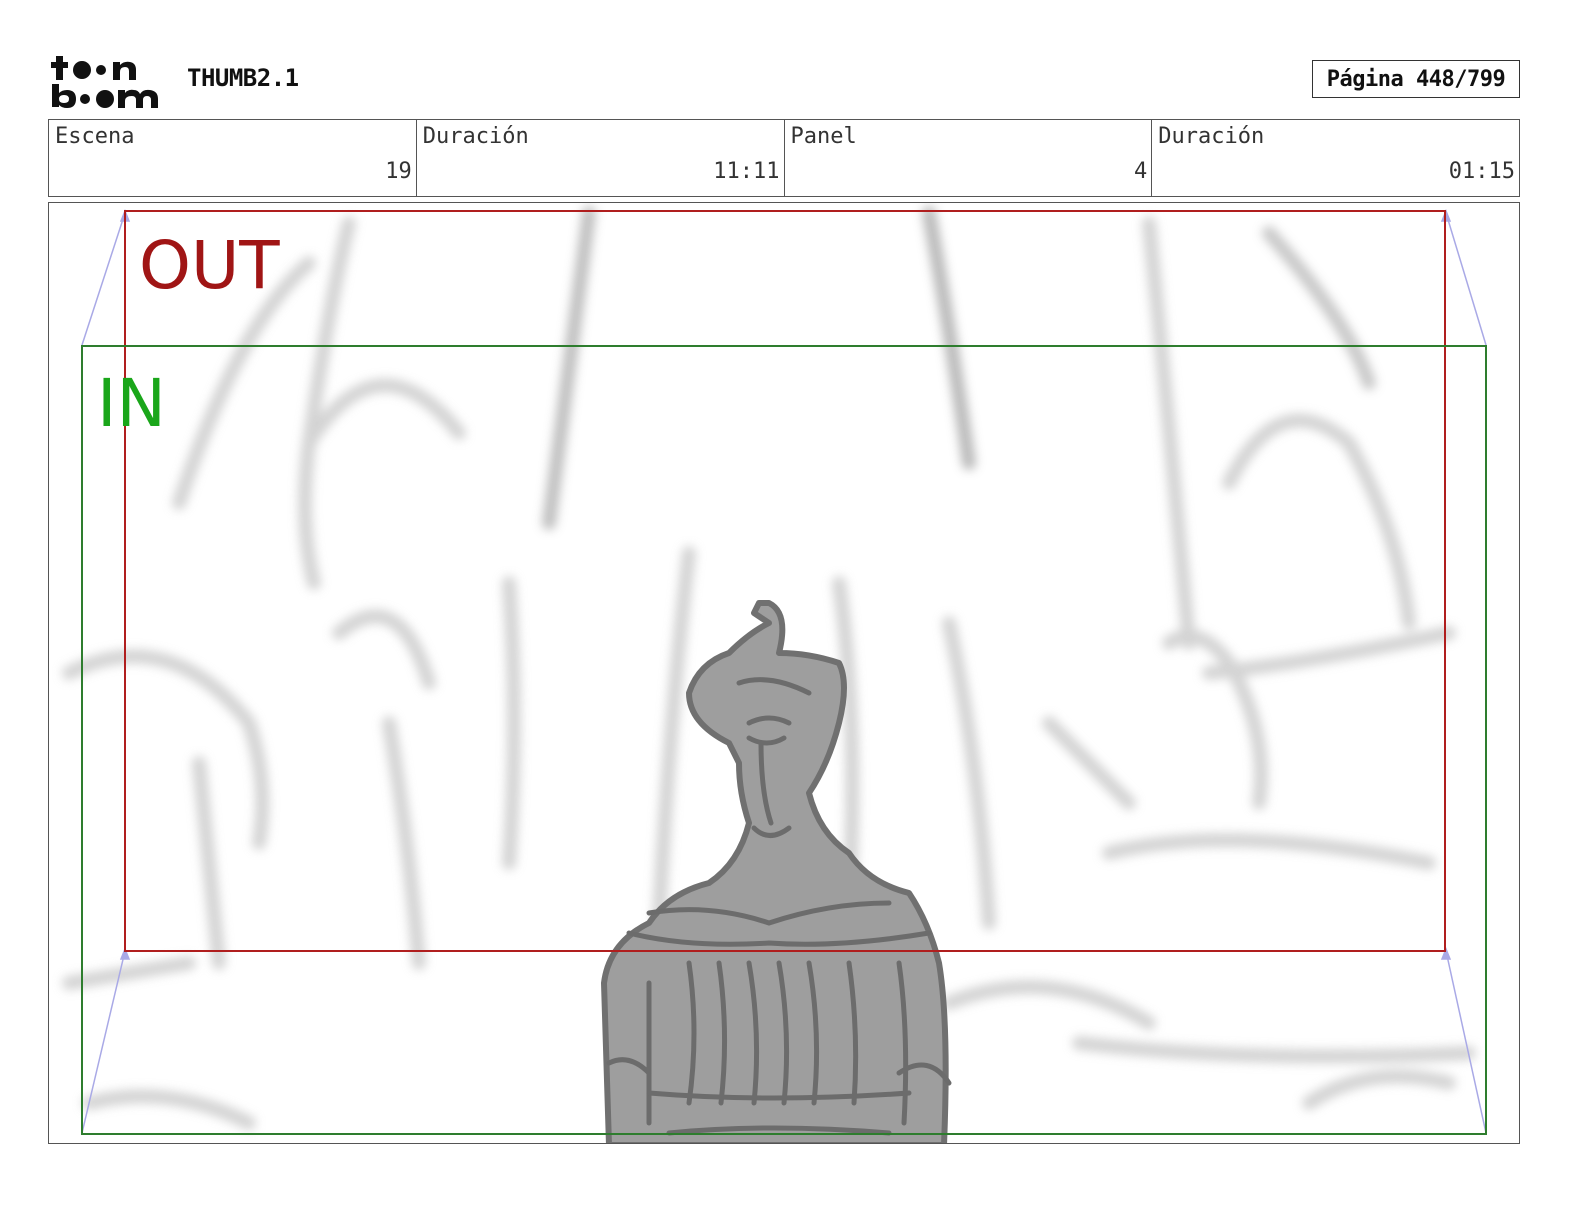 The image size is (1584, 1224). I want to click on panel-cell: Panel 4, so click(969, 158).